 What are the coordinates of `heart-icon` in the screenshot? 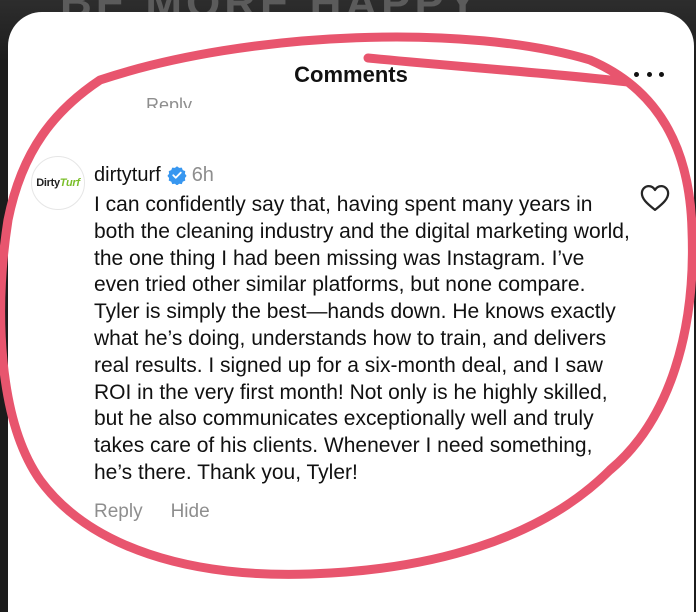 It's located at (655, 198).